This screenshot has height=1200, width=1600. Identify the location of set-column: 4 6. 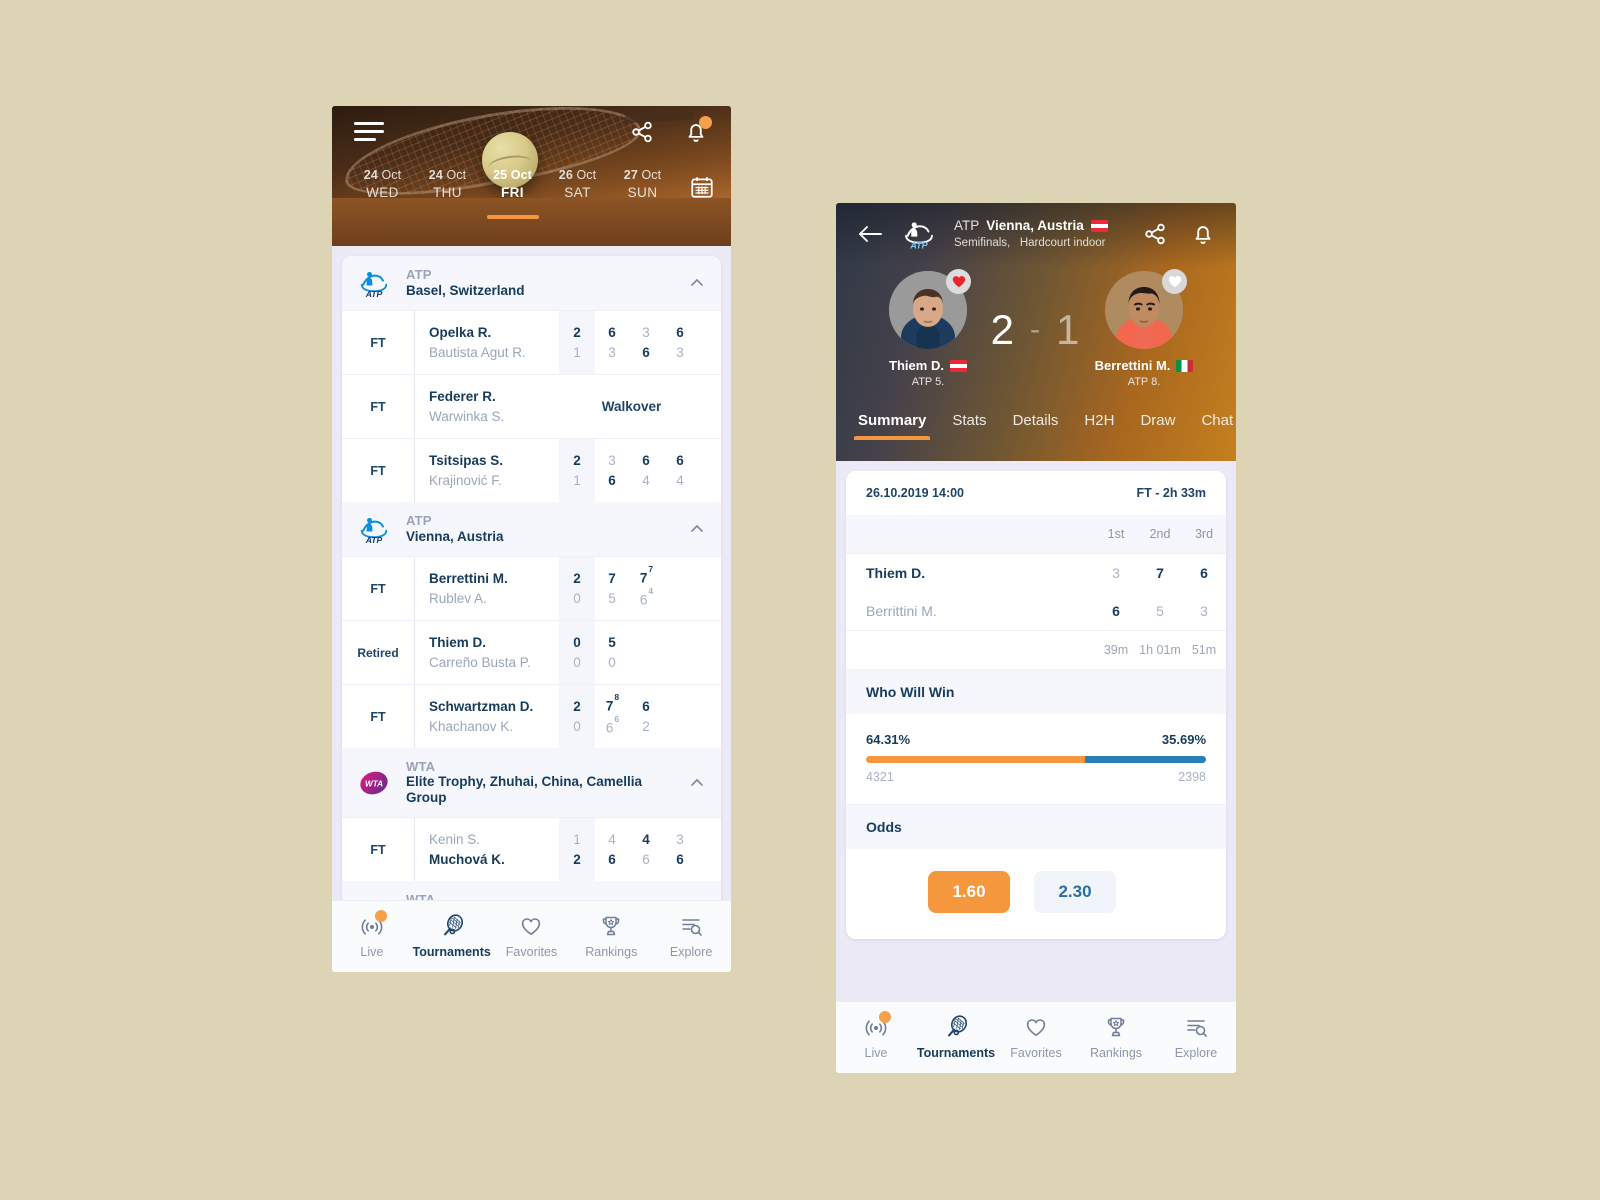
(612, 849).